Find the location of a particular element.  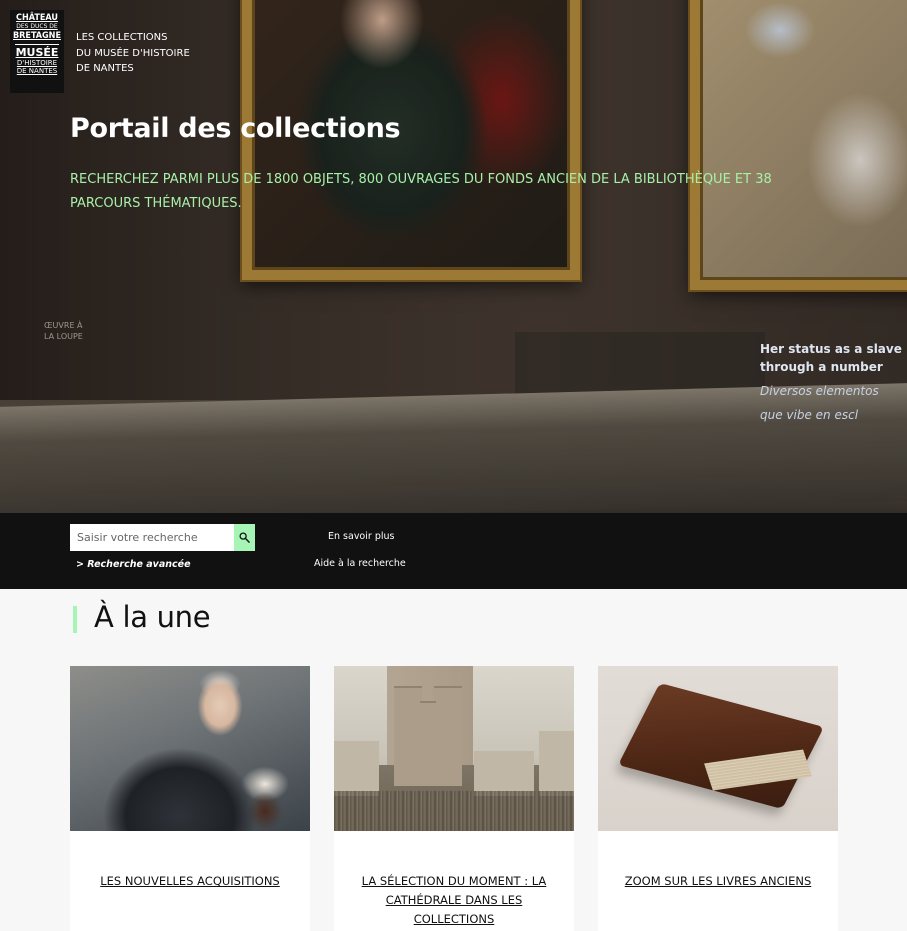

card-image-portrait is located at coordinates (190, 748).